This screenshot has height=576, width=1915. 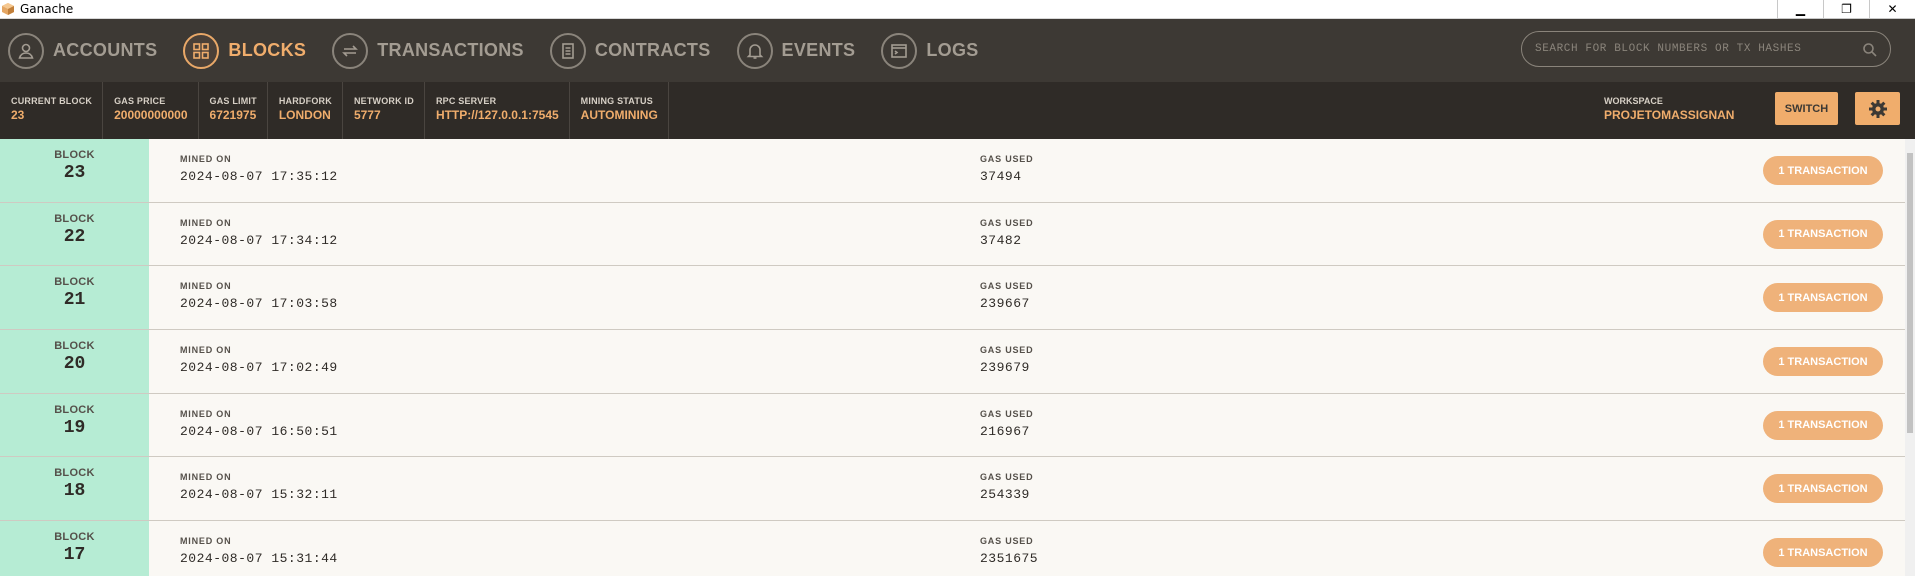 What do you see at coordinates (1892, 9) in the screenshot?
I see `close-button: ✕` at bounding box center [1892, 9].